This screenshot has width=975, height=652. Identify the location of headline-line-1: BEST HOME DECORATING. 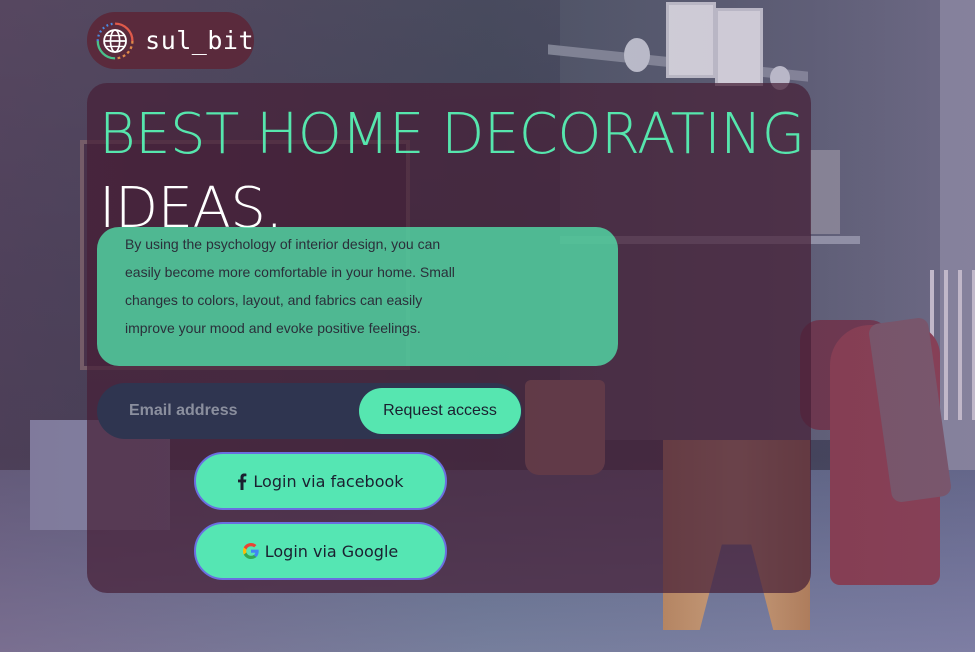
(452, 134).